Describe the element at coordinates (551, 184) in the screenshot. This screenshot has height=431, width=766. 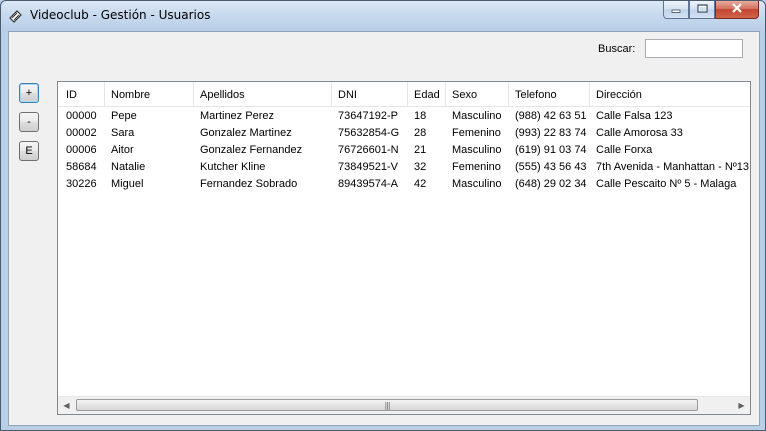
I see `cell-telefono: (648) 29 02 34` at that location.